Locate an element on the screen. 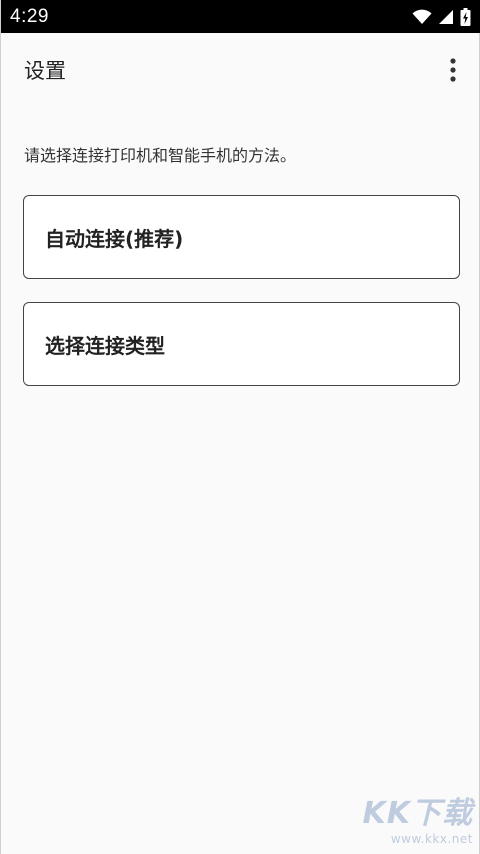 The image size is (480, 854). overflow-menu-button is located at coordinates (453, 70).